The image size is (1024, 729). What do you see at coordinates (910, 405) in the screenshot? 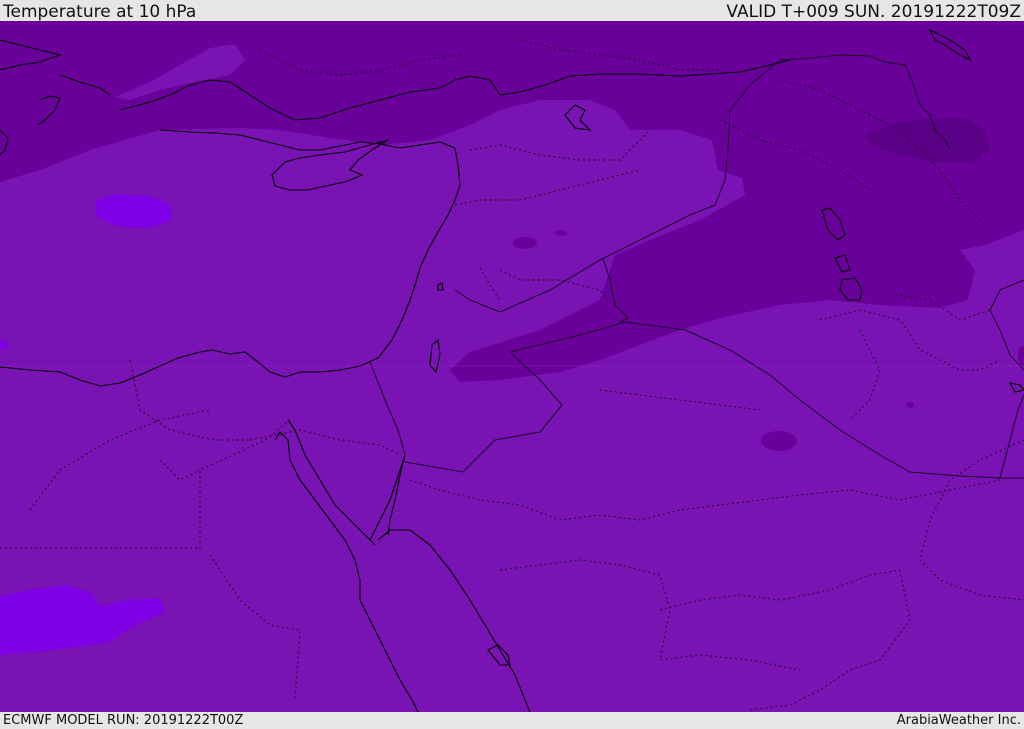
I see `cold-blob-iran` at bounding box center [910, 405].